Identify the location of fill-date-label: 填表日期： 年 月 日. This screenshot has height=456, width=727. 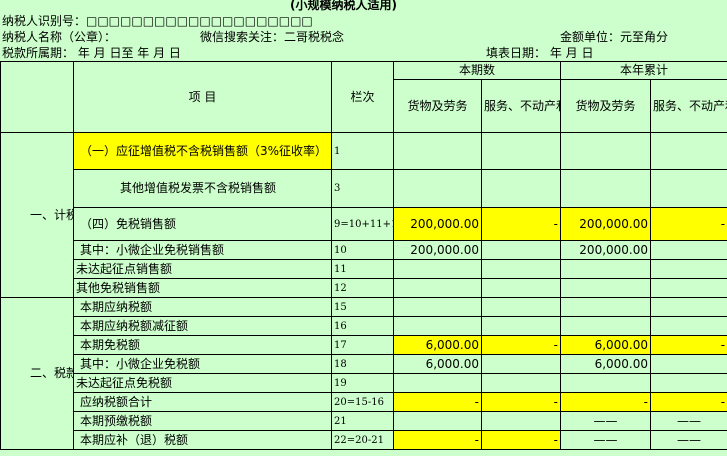
(540, 53).